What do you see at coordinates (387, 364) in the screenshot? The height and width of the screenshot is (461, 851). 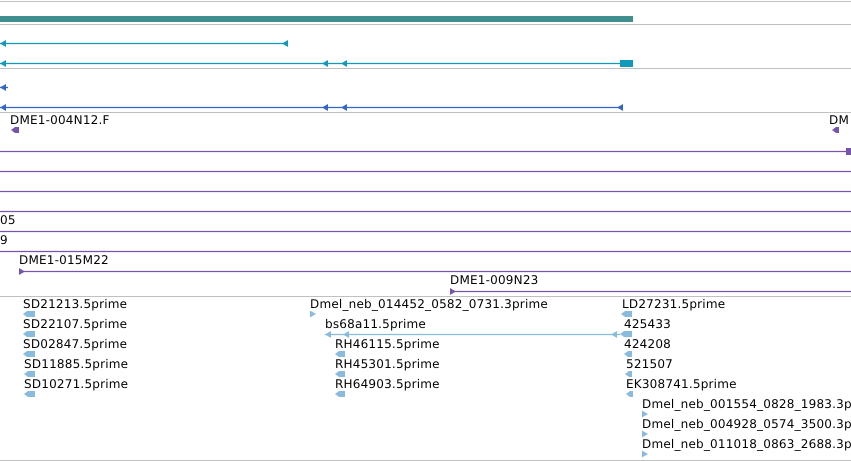 I see `est-label: RH45301.5prime` at bounding box center [387, 364].